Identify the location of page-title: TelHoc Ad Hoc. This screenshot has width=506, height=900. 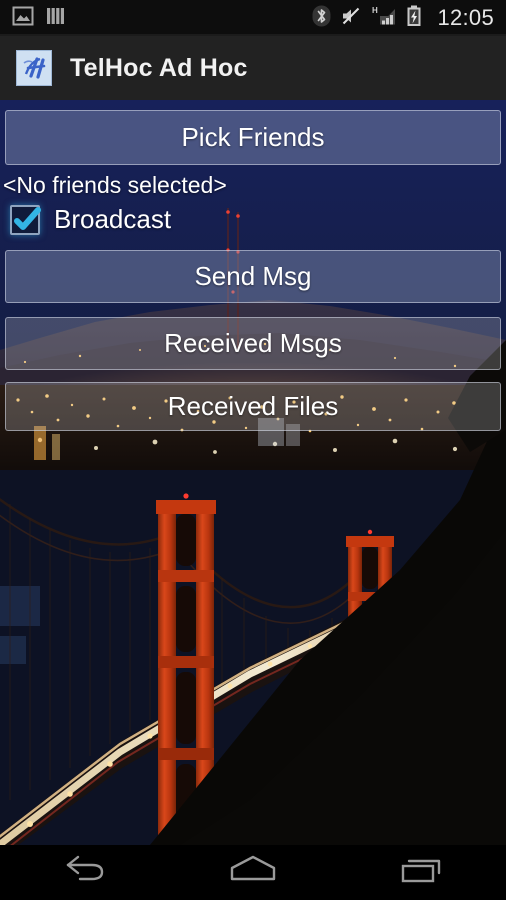
(159, 67).